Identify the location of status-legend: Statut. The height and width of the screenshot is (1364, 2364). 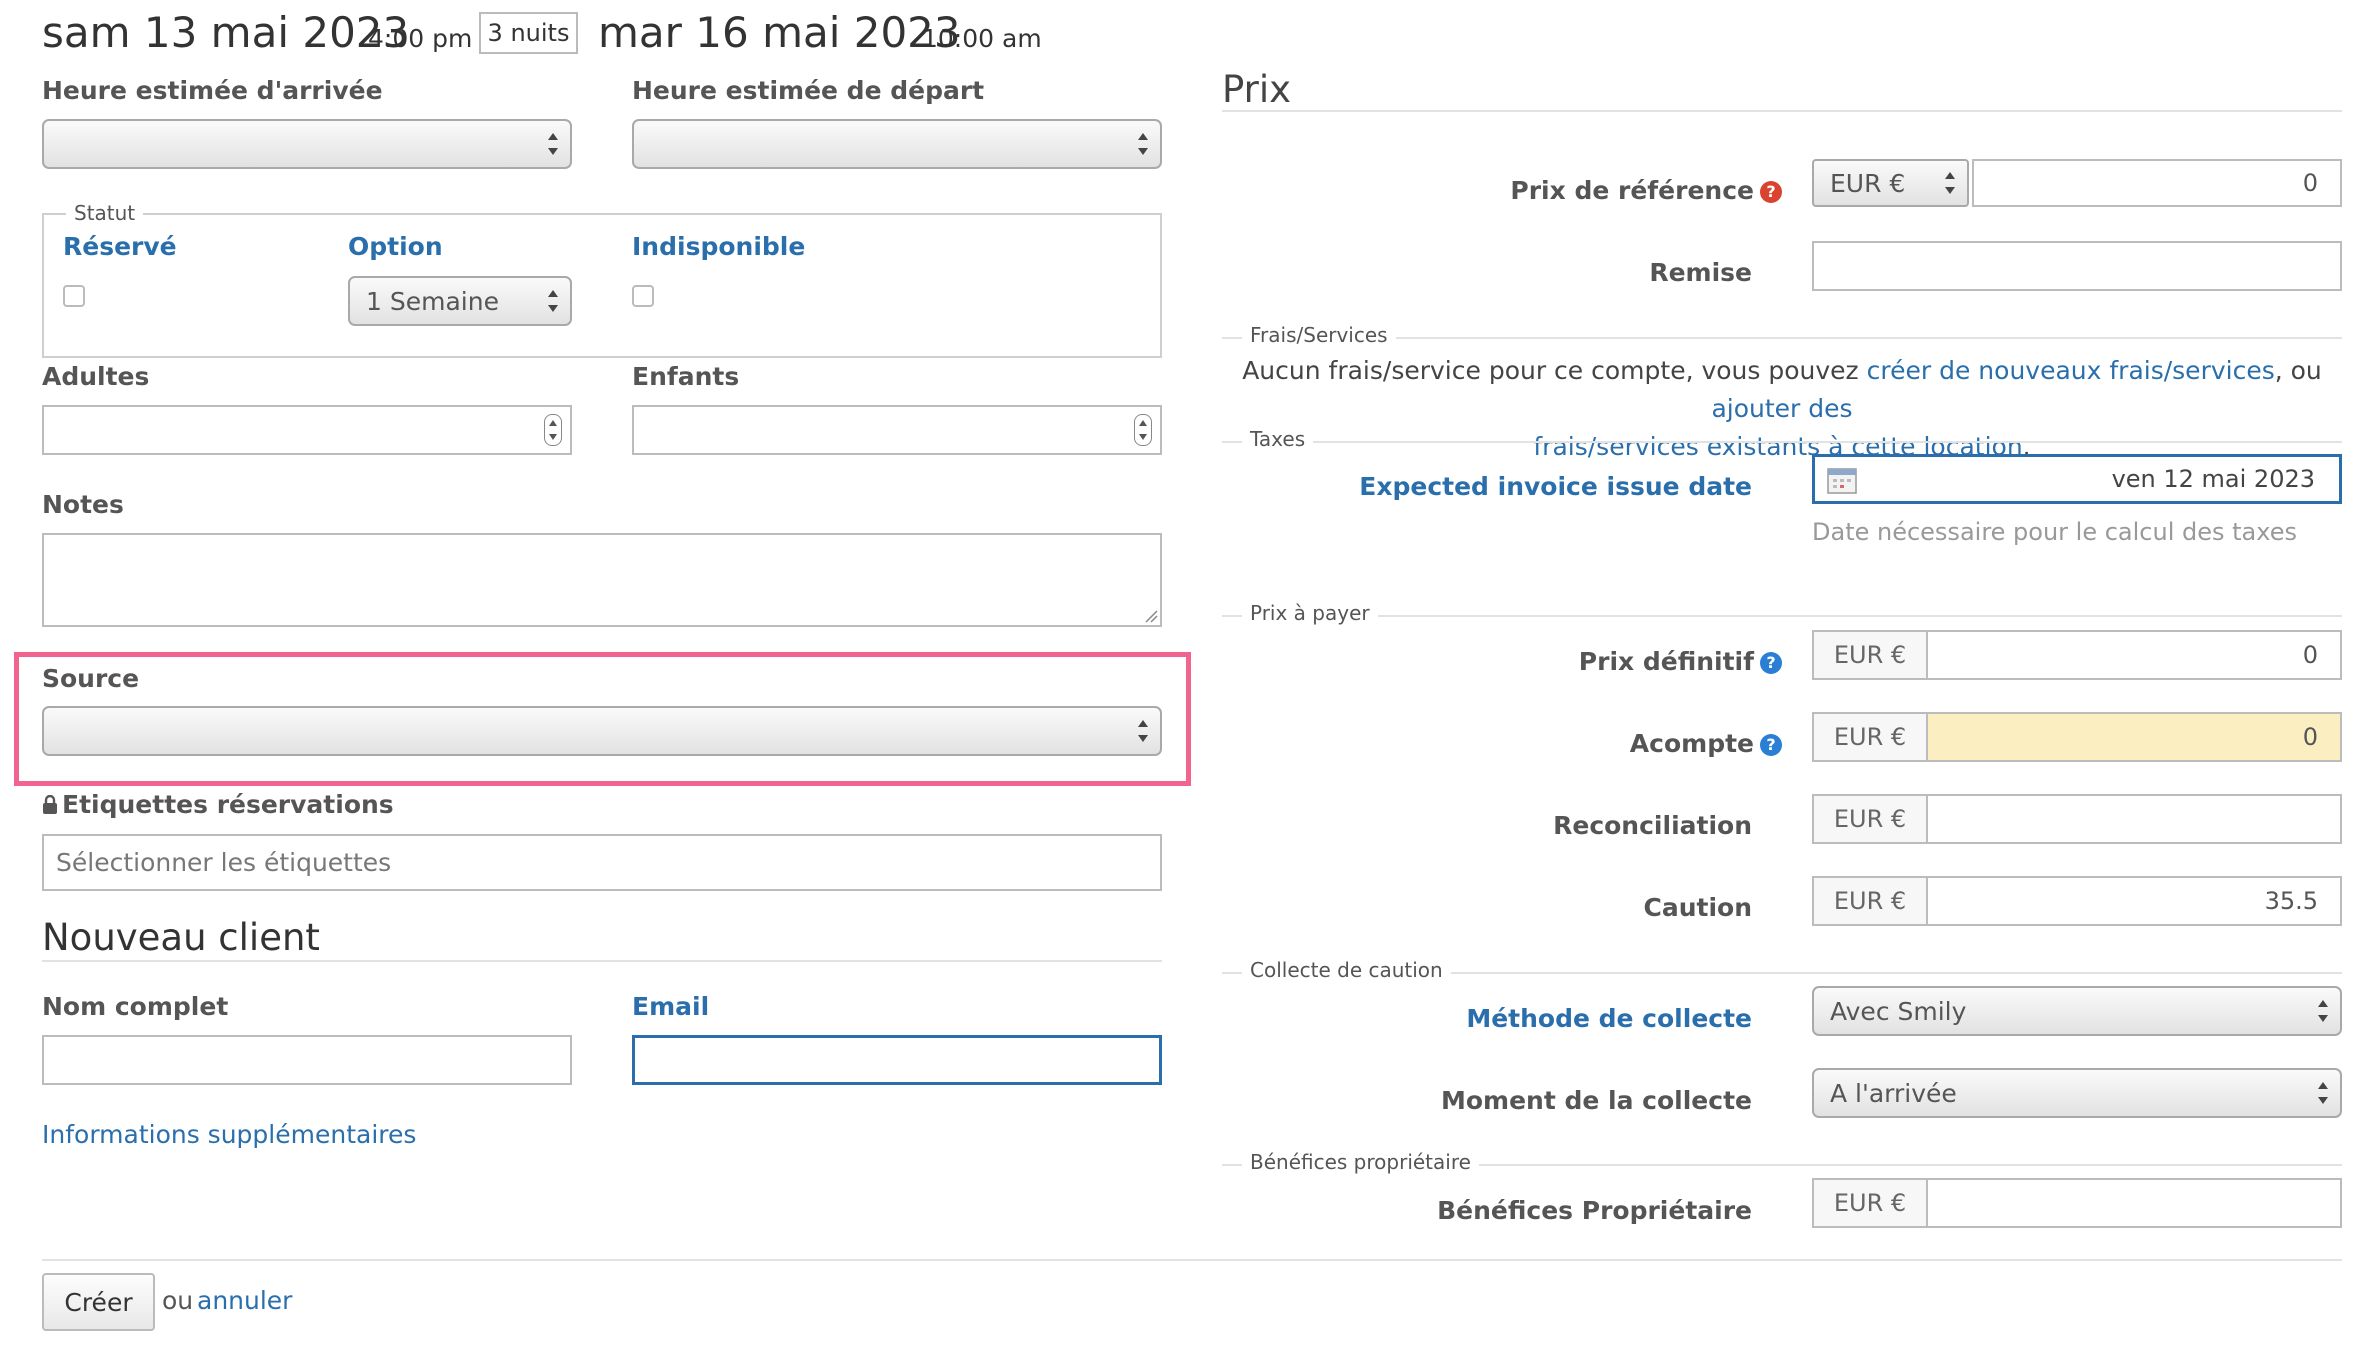
(105, 213).